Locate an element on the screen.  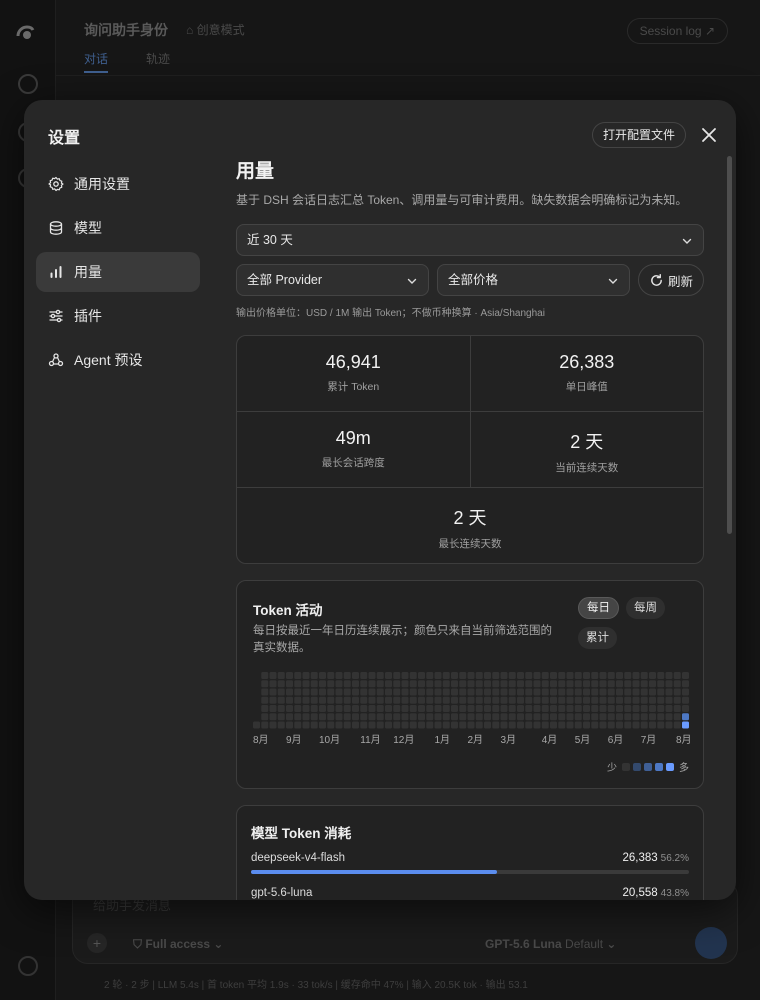
provider-select: 全部 Provider is located at coordinates (332, 280).